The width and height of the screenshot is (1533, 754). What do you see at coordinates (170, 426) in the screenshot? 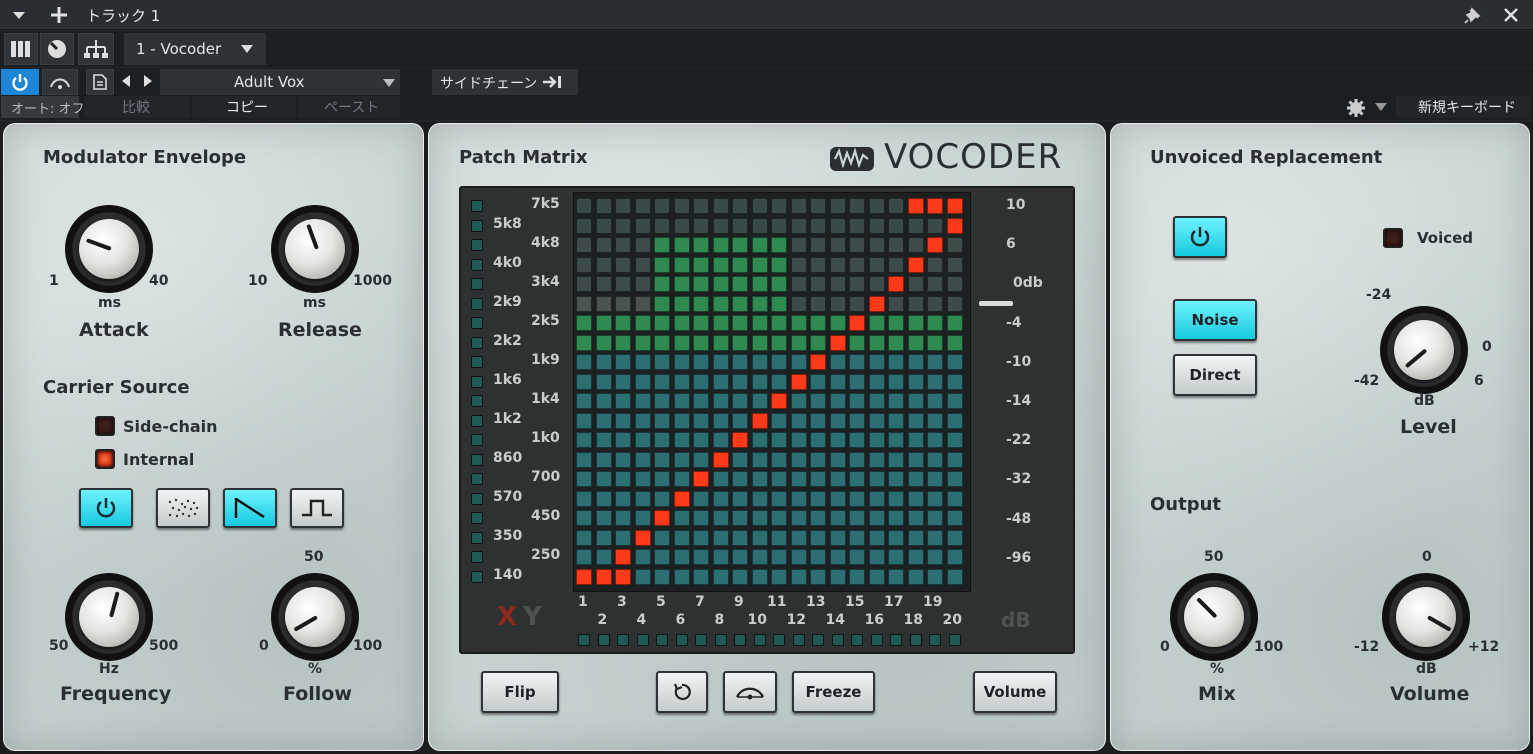
I see `sidechain-option: Side-chain` at bounding box center [170, 426].